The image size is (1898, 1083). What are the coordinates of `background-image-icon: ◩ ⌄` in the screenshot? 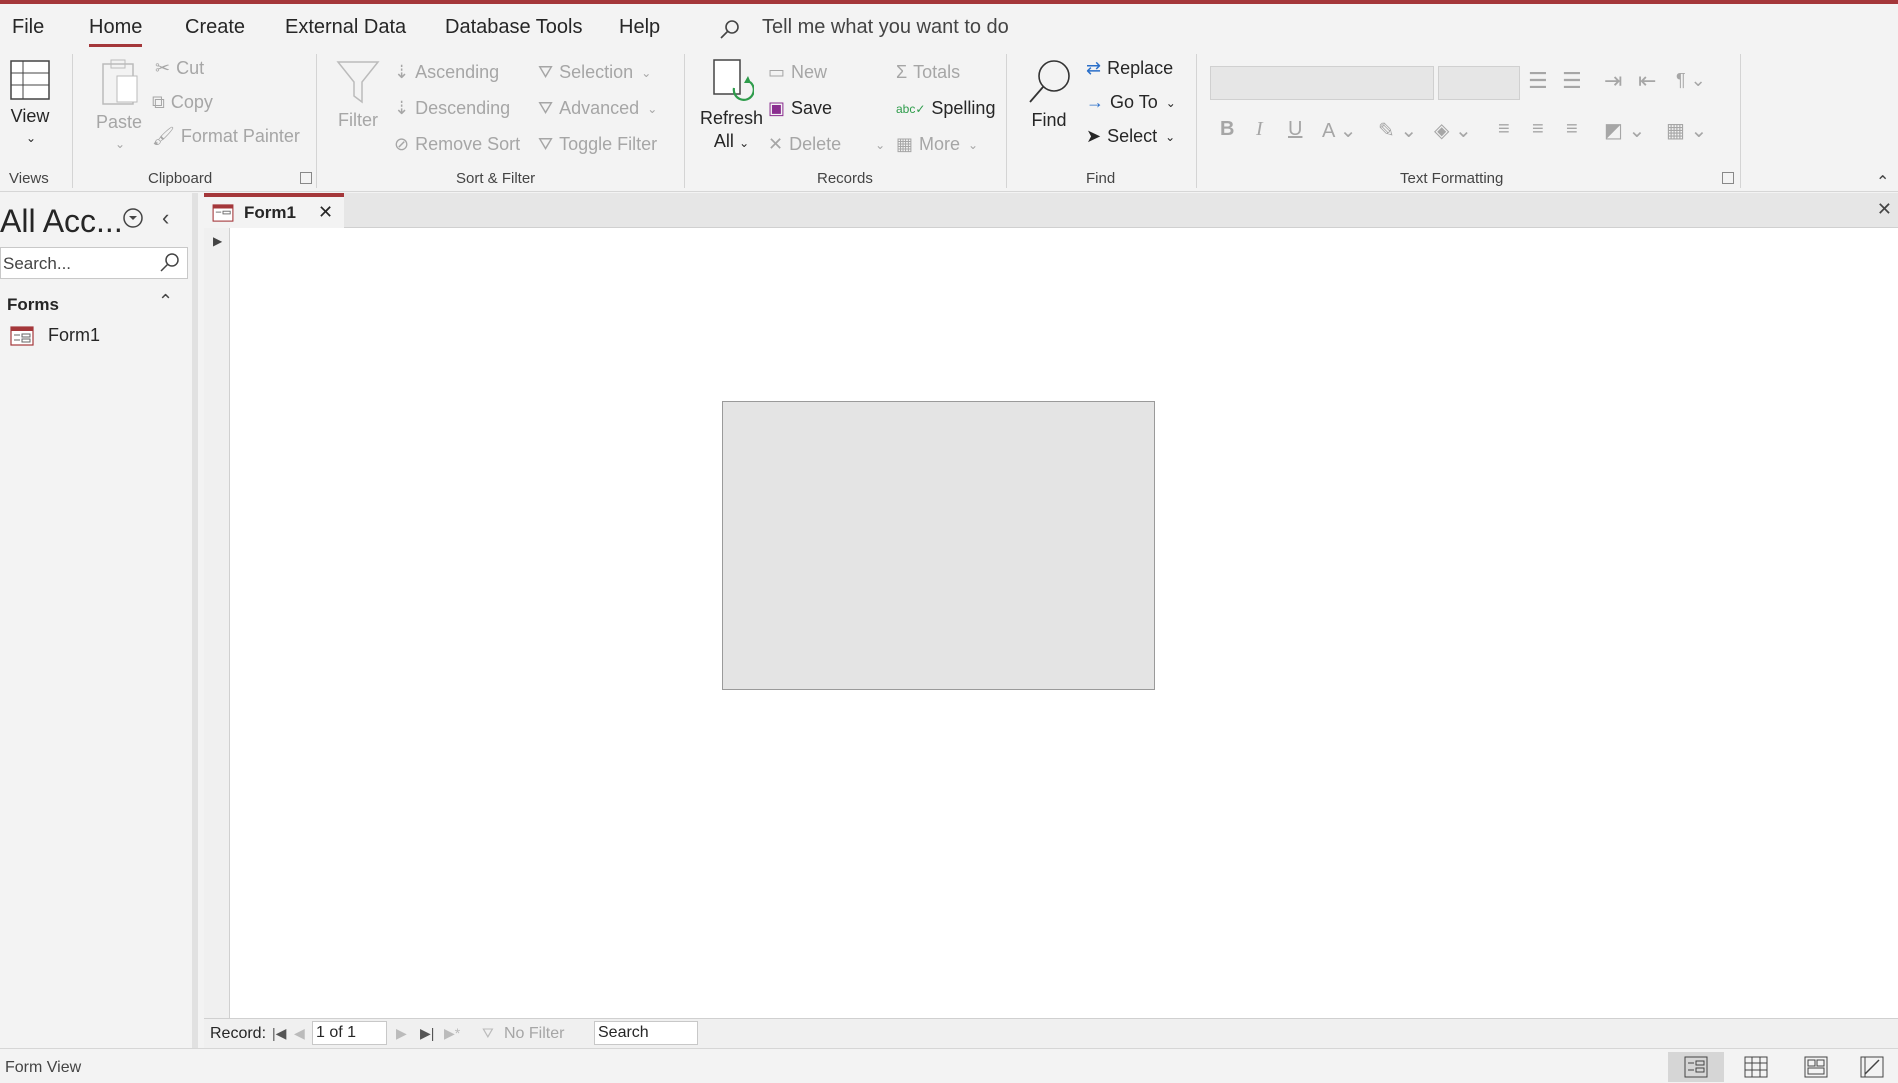 It's located at (1624, 130).